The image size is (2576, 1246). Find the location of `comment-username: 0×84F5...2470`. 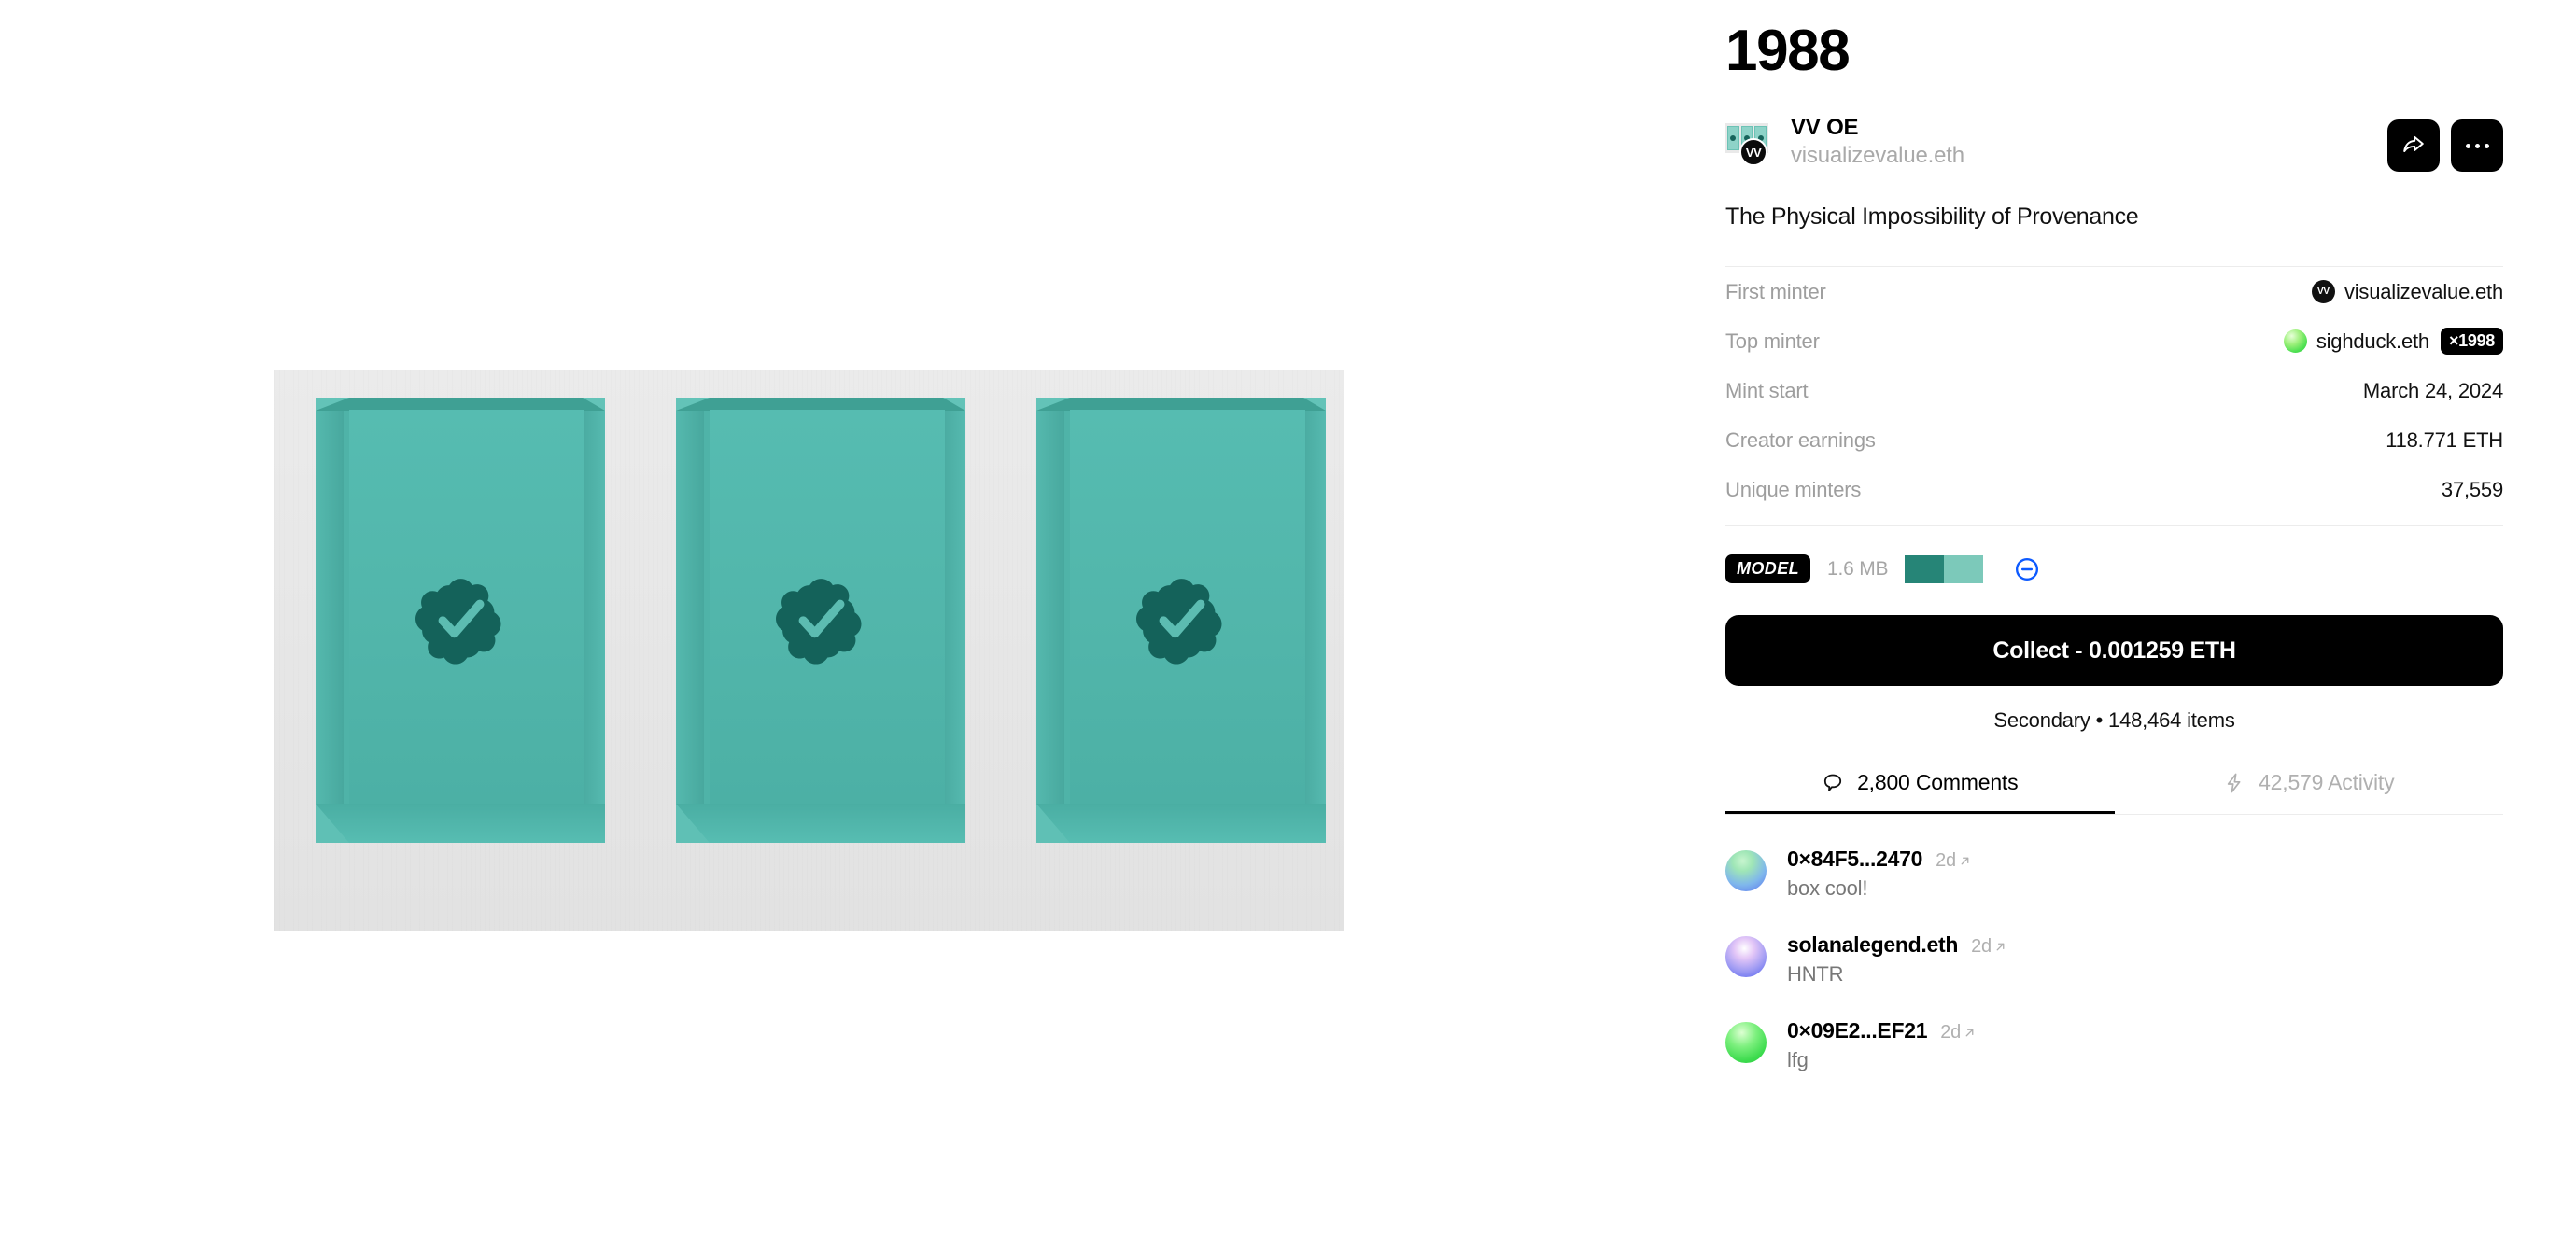

comment-username: 0×84F5...2470 is located at coordinates (1855, 859).